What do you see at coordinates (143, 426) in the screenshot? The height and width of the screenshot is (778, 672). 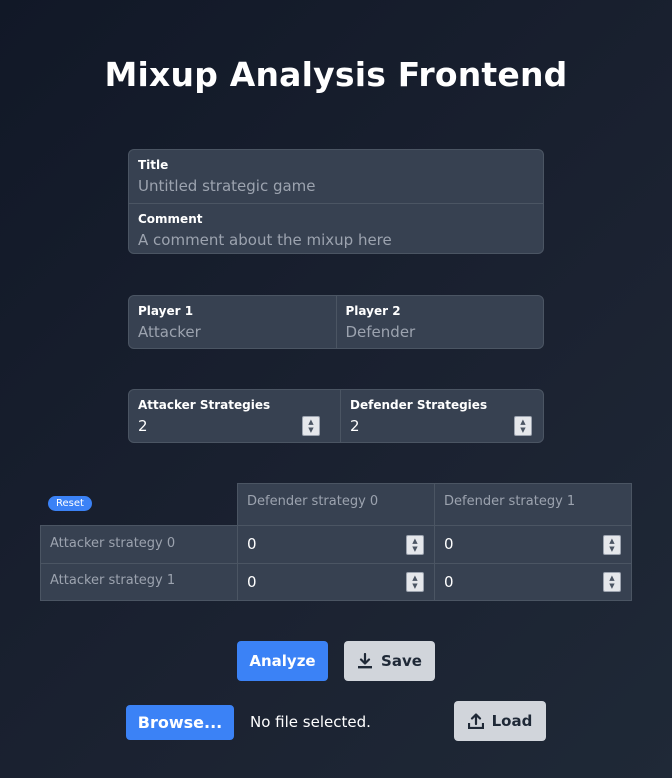 I see `attacker-strategies-value: 2` at bounding box center [143, 426].